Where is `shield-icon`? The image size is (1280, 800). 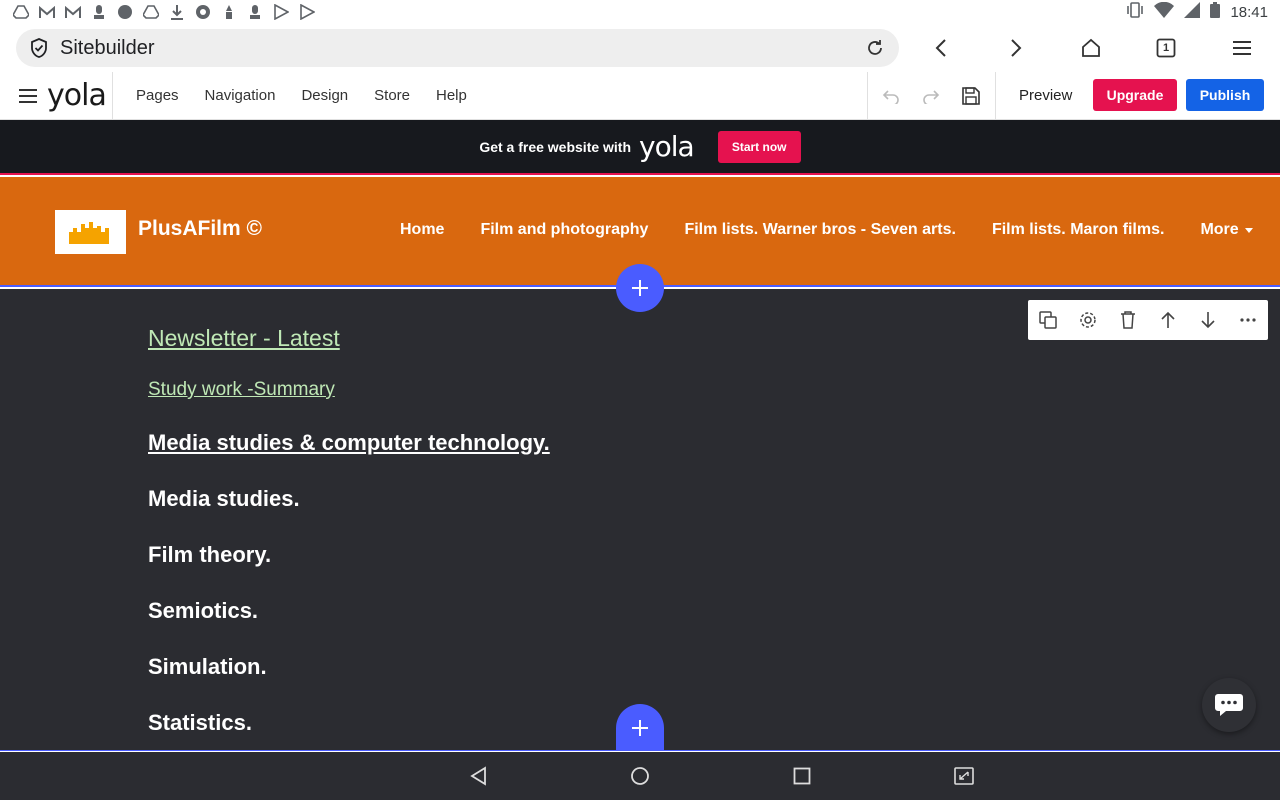
shield-icon is located at coordinates (39, 48).